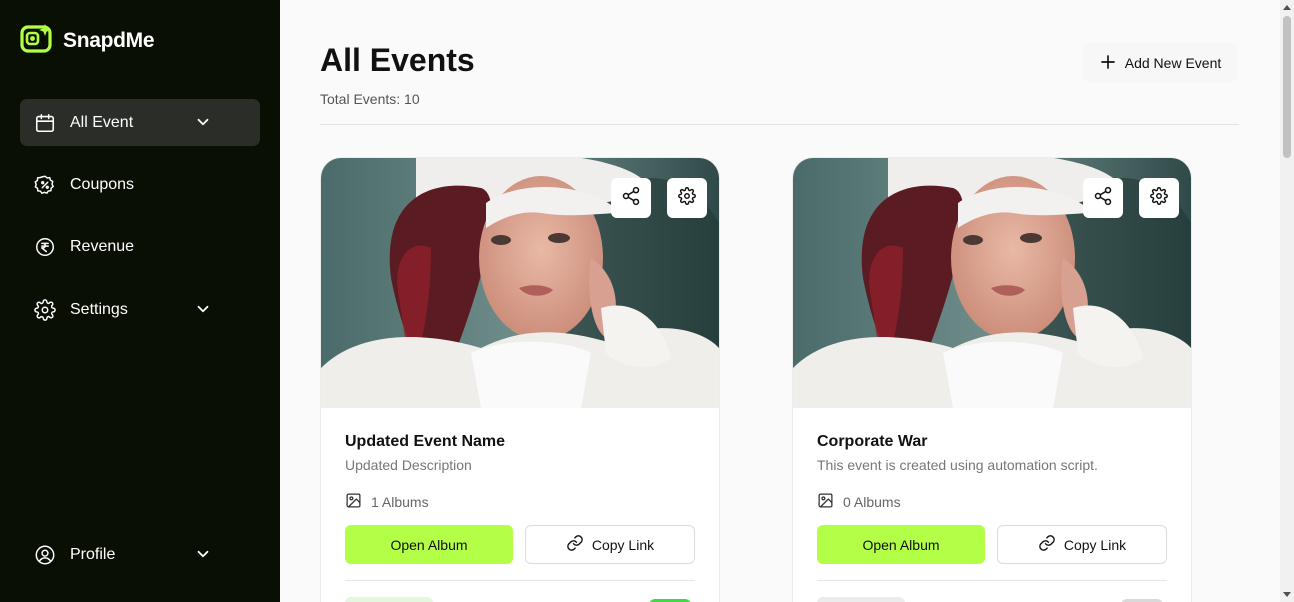  I want to click on sidebar-item-label: All Event, so click(102, 122).